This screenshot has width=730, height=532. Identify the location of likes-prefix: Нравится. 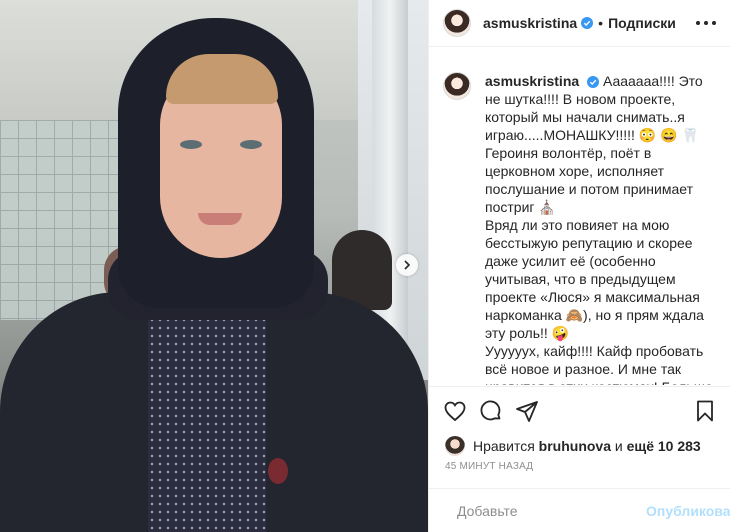
(504, 446).